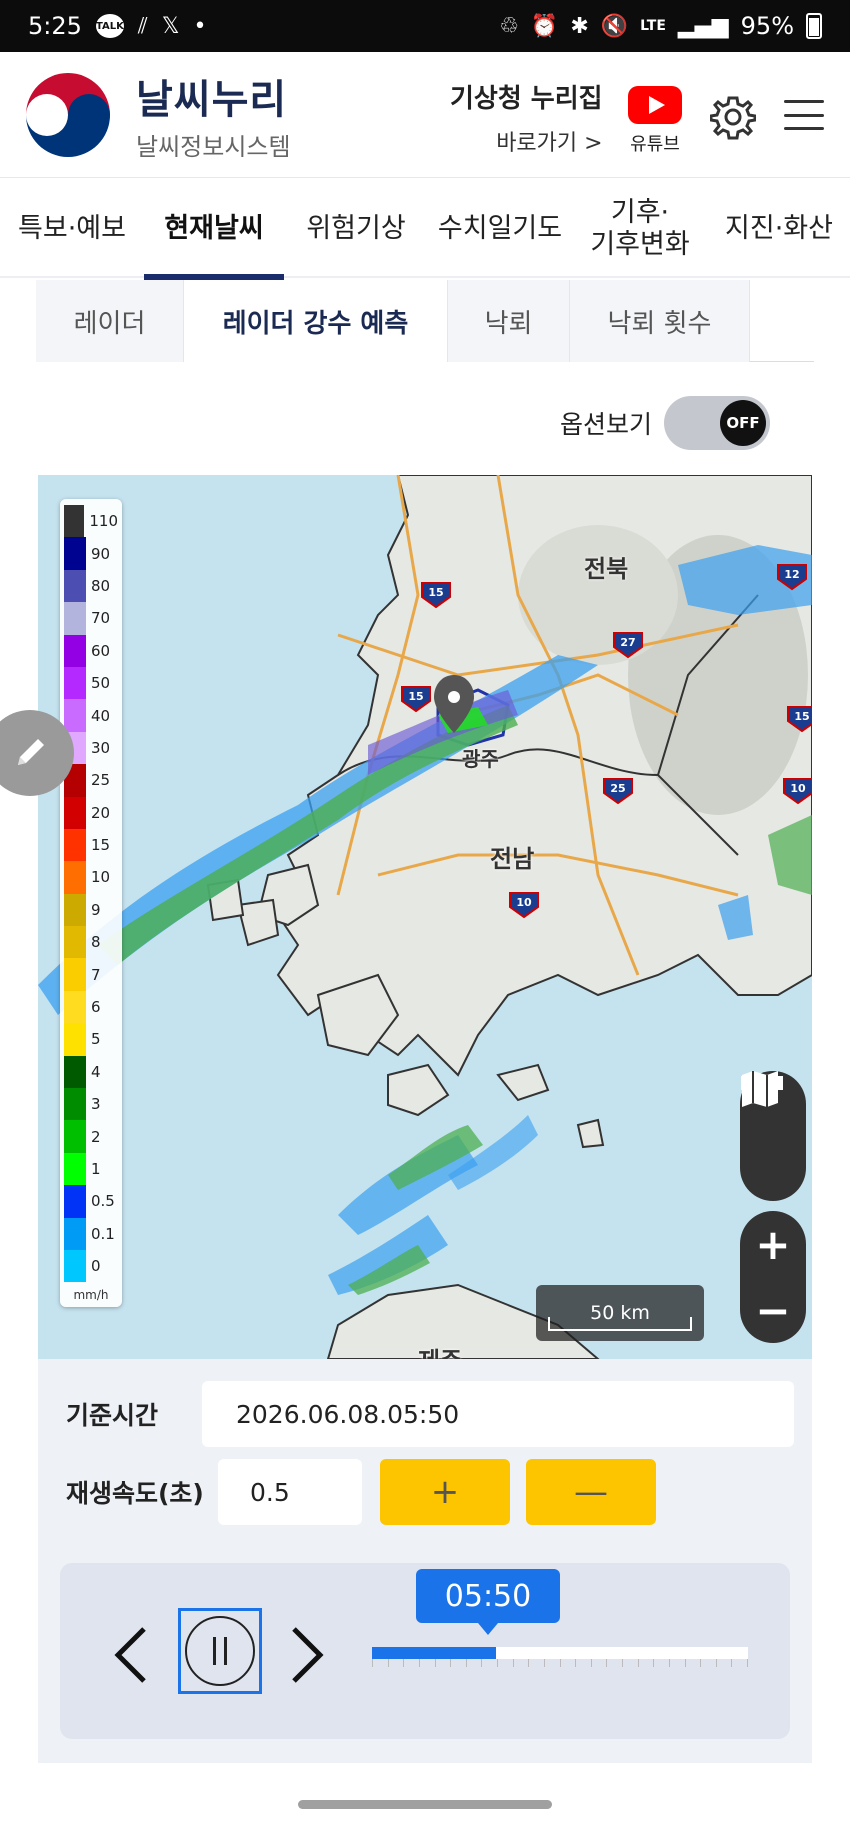 This screenshot has width=850, height=1822. What do you see at coordinates (498, 1414) in the screenshot?
I see `base-time-field: 2026.06.08.05:50` at bounding box center [498, 1414].